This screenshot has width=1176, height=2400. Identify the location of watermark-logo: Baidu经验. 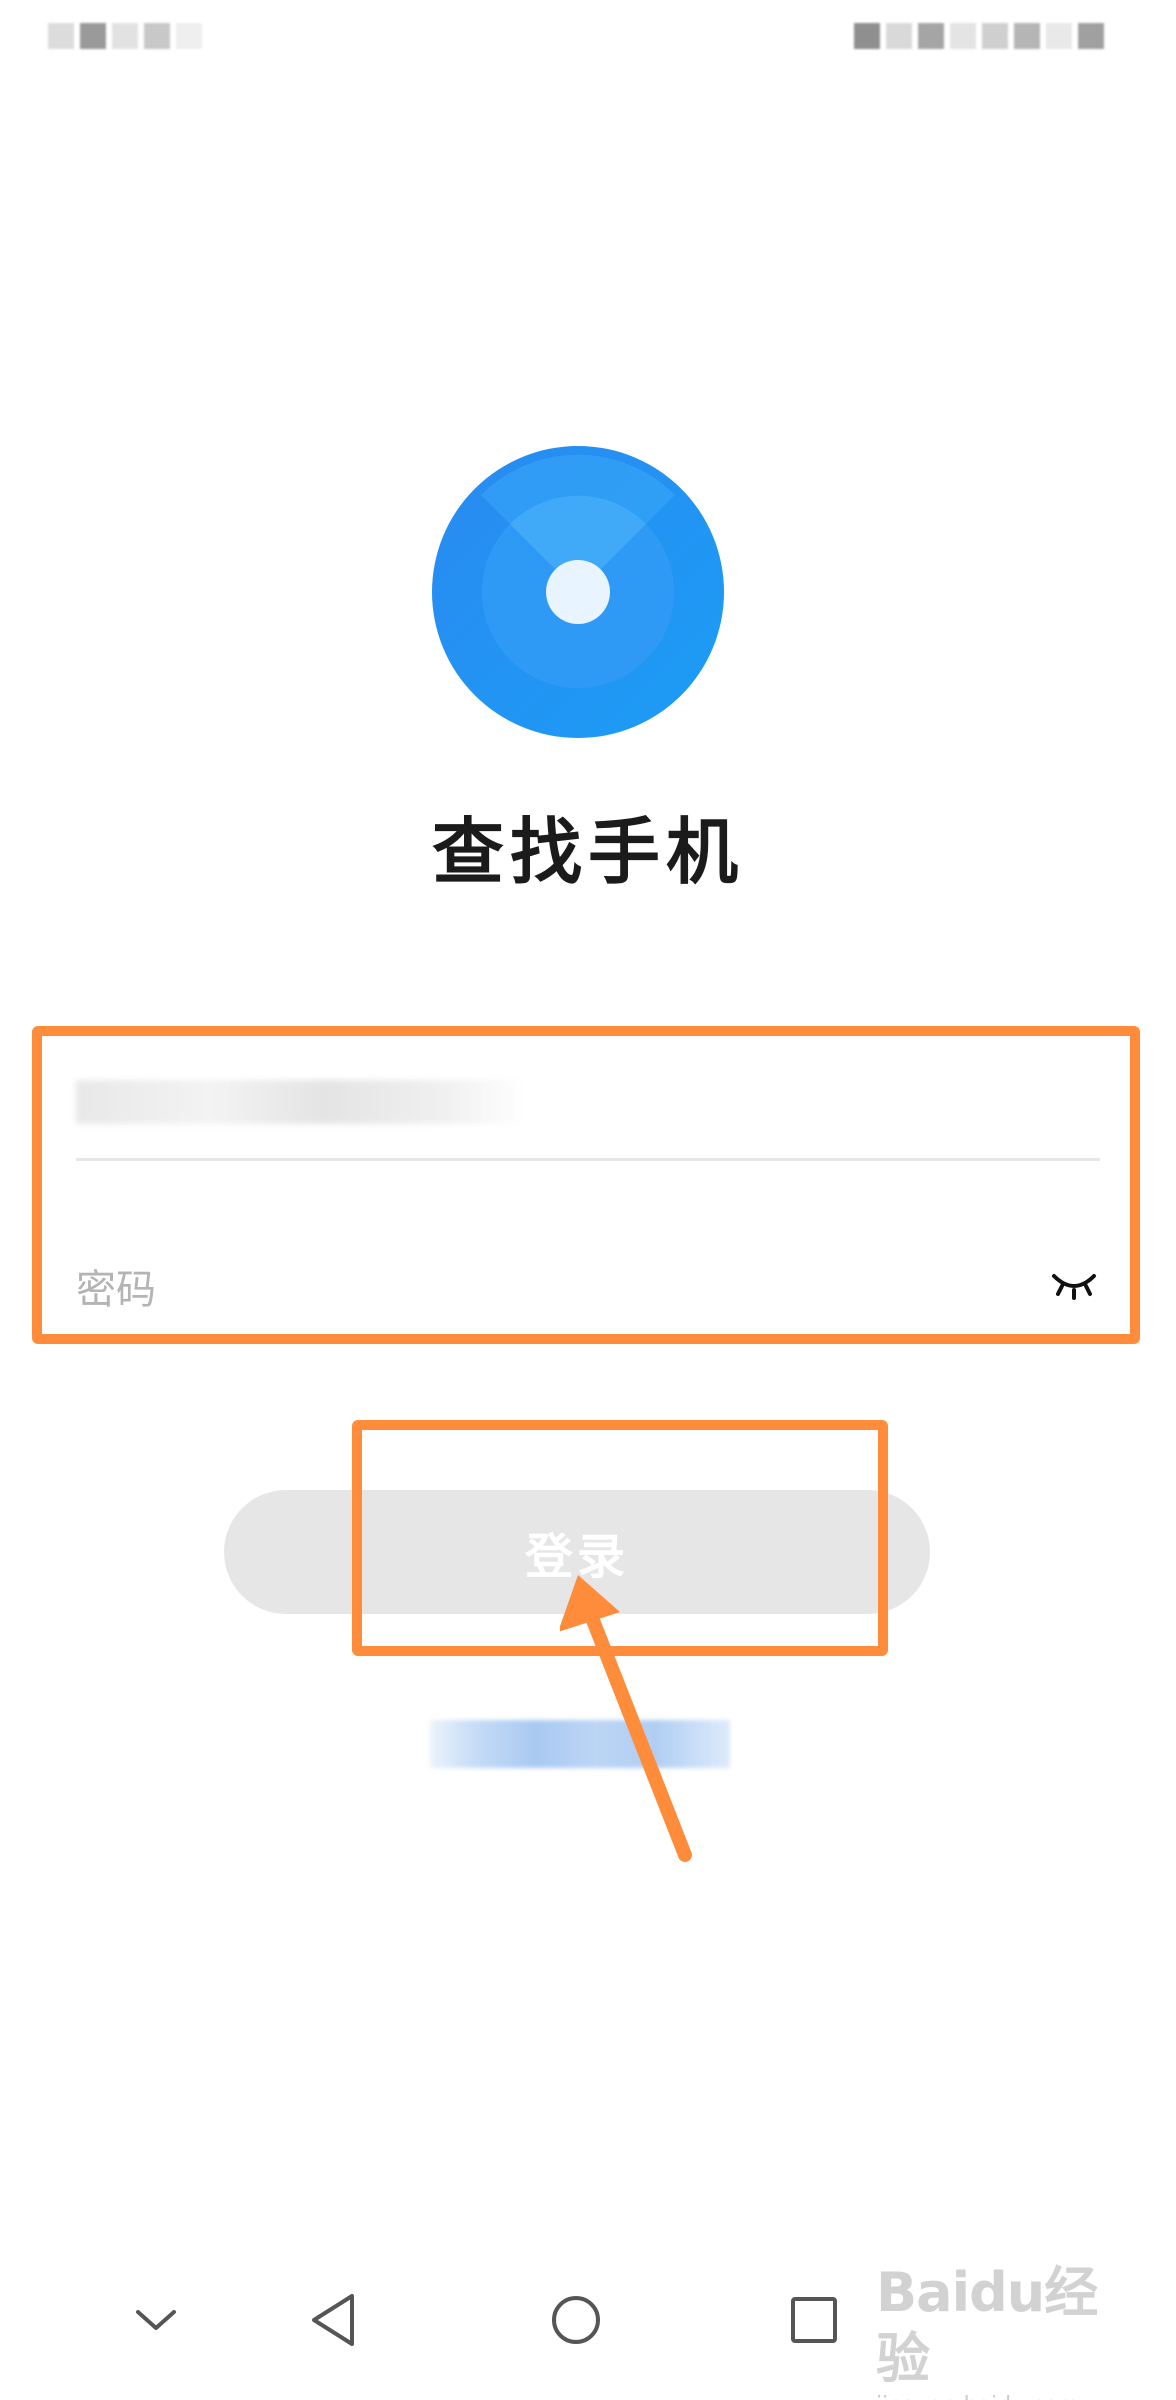
(987, 2325).